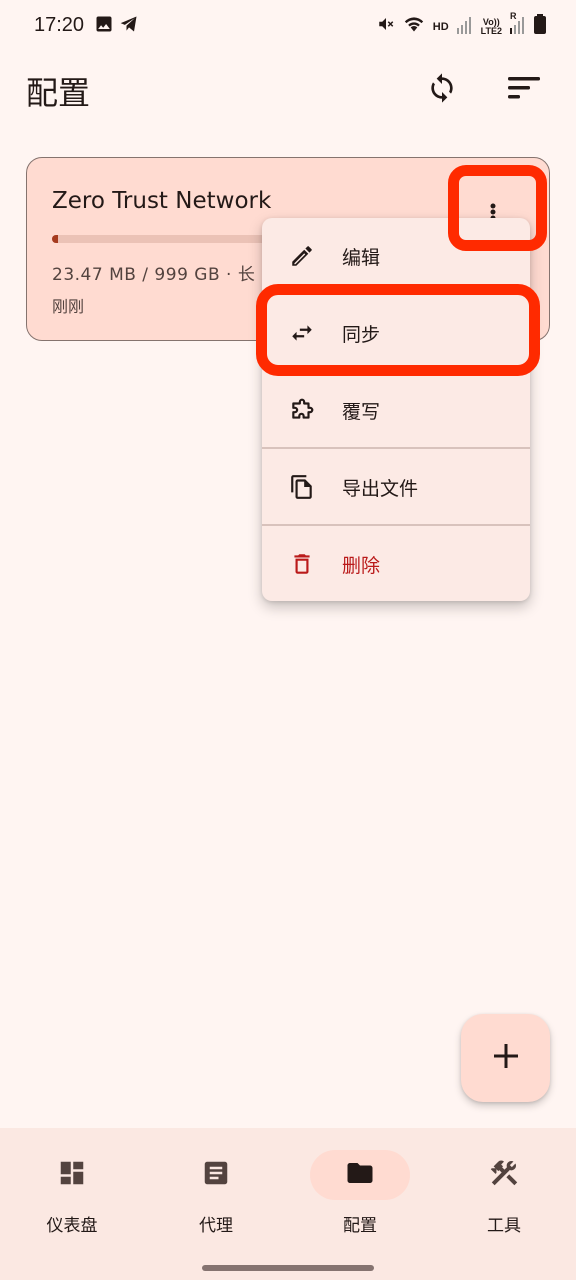 This screenshot has width=576, height=1280. I want to click on nav-item-proxies: 代理, so click(216, 1195).